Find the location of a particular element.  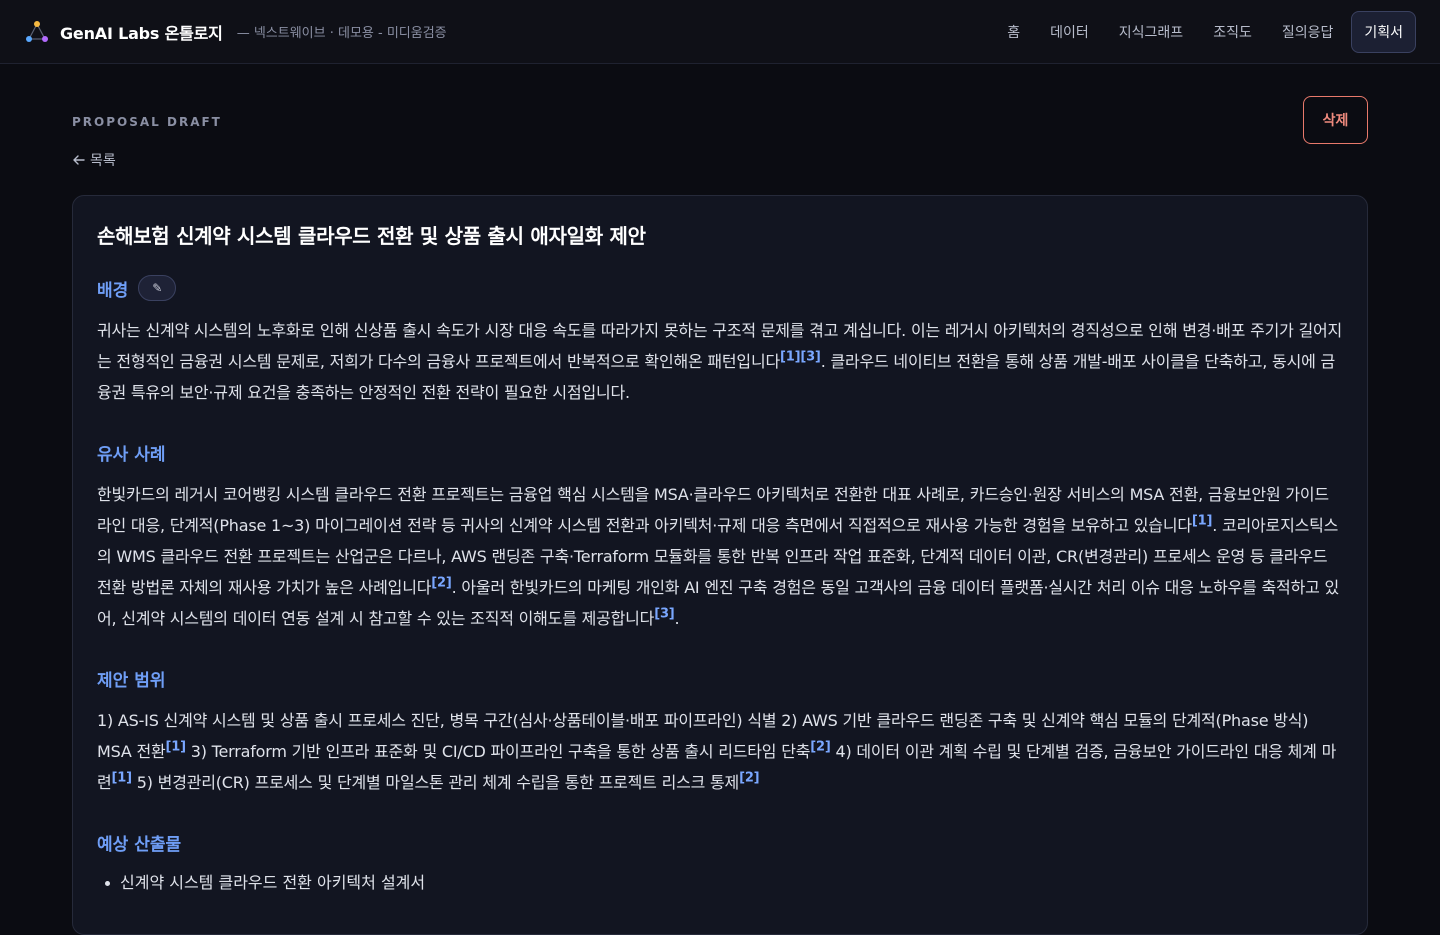

section-title-cases: 유사 사례 is located at coordinates (131, 455).